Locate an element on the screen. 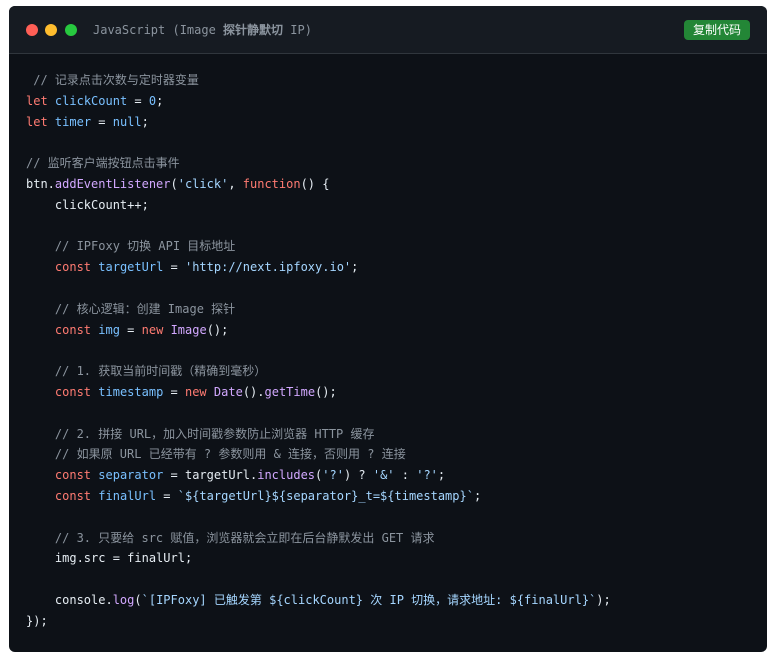  code-line: let timer = null; is located at coordinates (318, 122).